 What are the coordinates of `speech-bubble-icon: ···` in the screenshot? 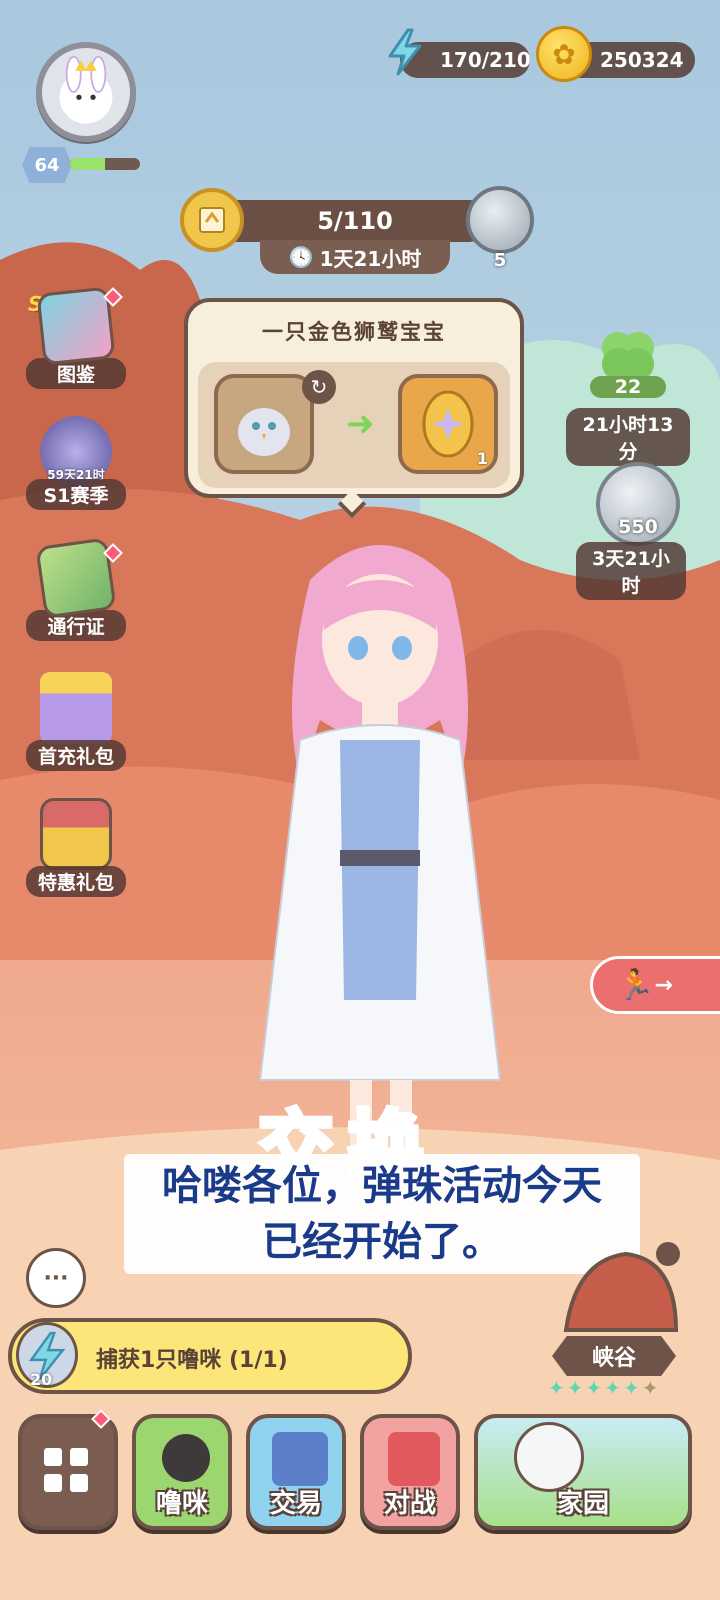 It's located at (56, 1278).